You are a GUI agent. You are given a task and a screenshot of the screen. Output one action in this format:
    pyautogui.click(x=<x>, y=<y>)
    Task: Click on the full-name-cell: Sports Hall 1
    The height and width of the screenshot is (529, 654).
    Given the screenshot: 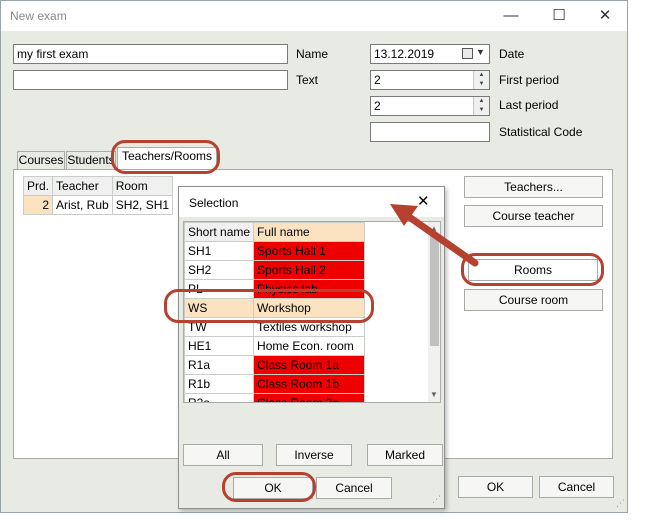 What is the action you would take?
    pyautogui.click(x=309, y=251)
    